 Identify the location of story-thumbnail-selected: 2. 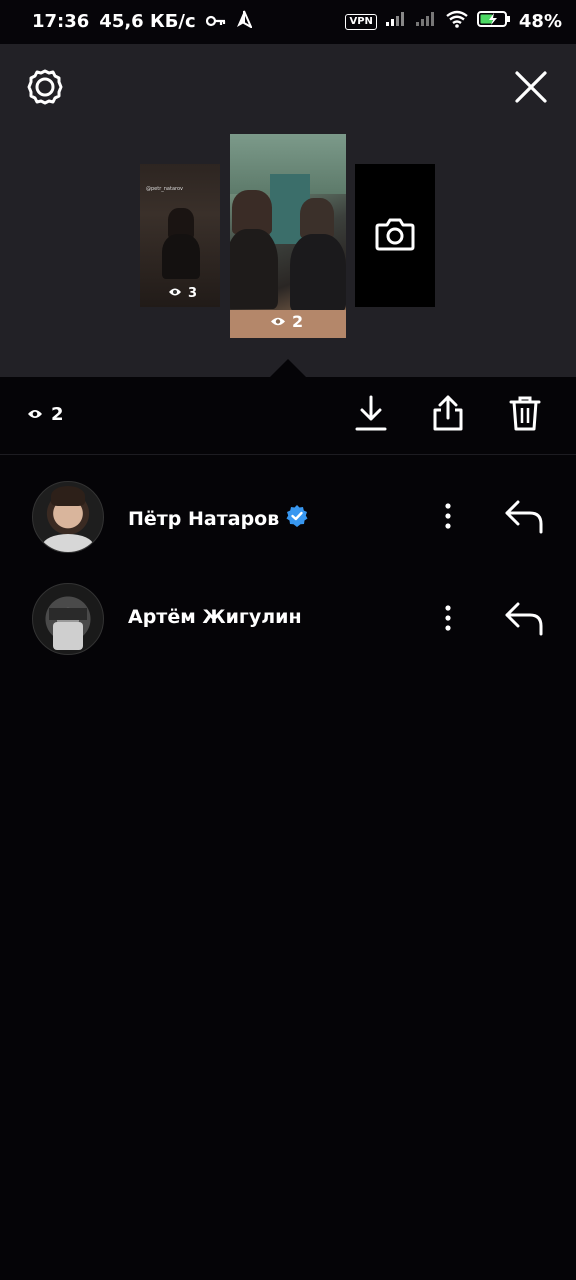
(288, 236).